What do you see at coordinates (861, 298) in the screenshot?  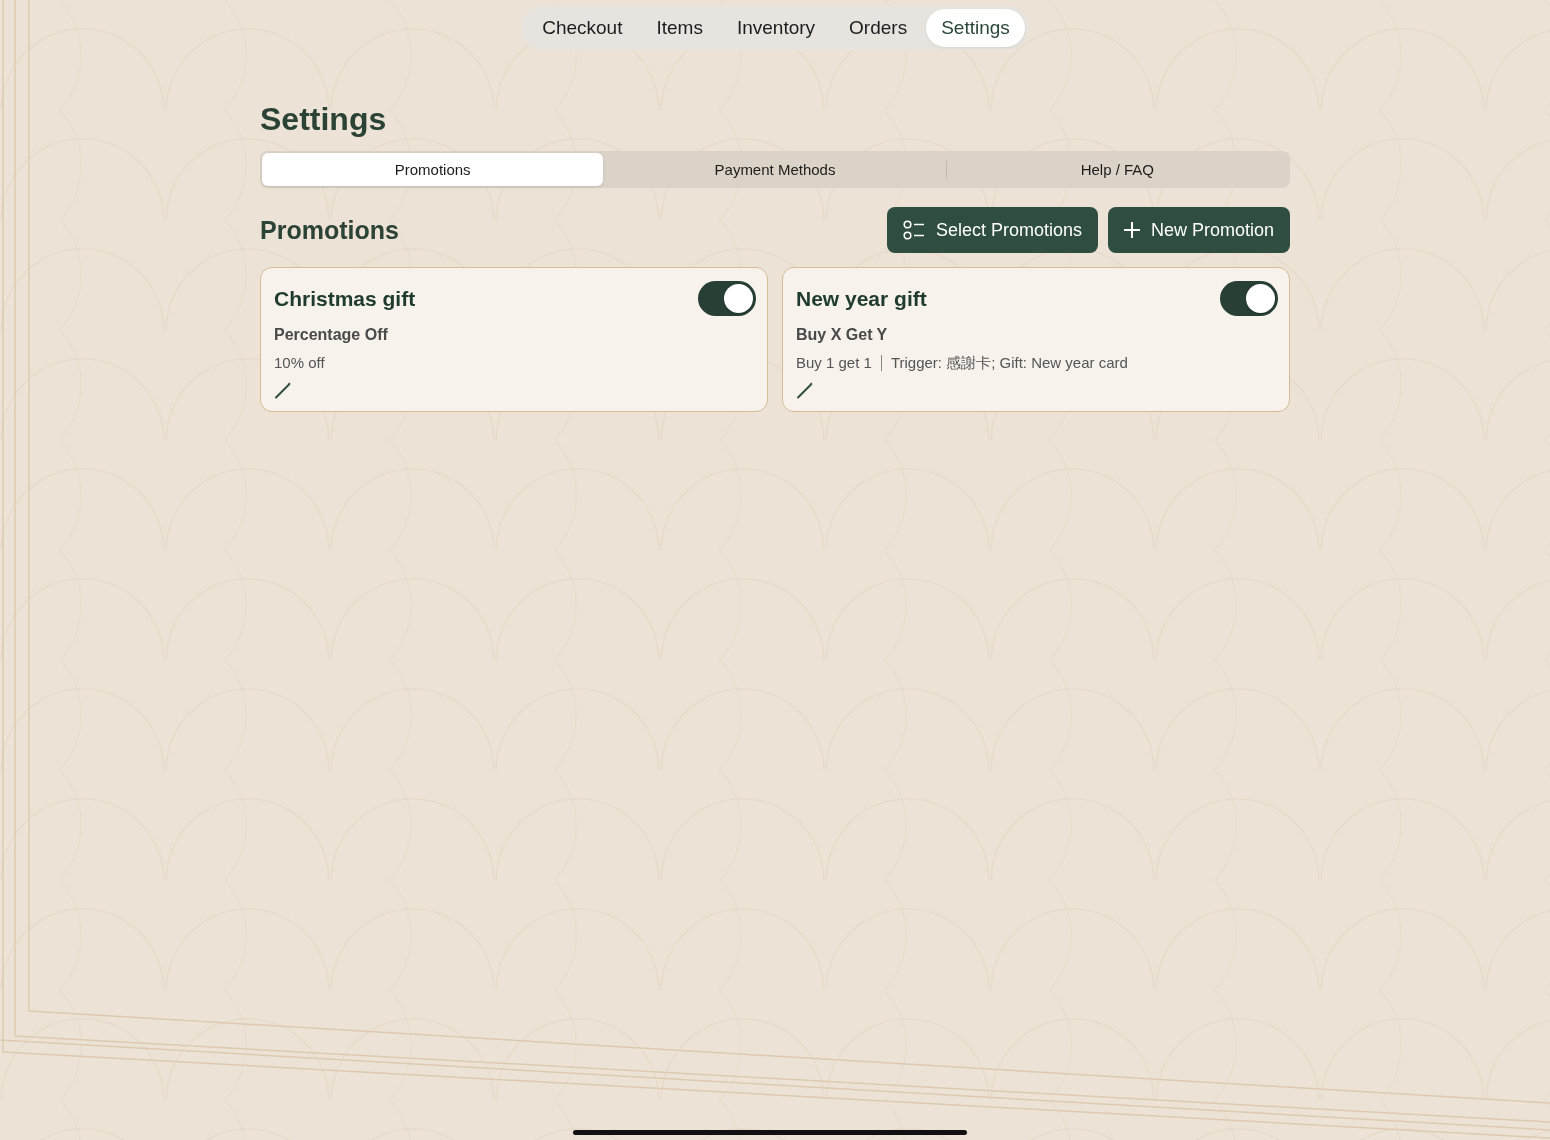 I see `promotion-name: New year gift` at bounding box center [861, 298].